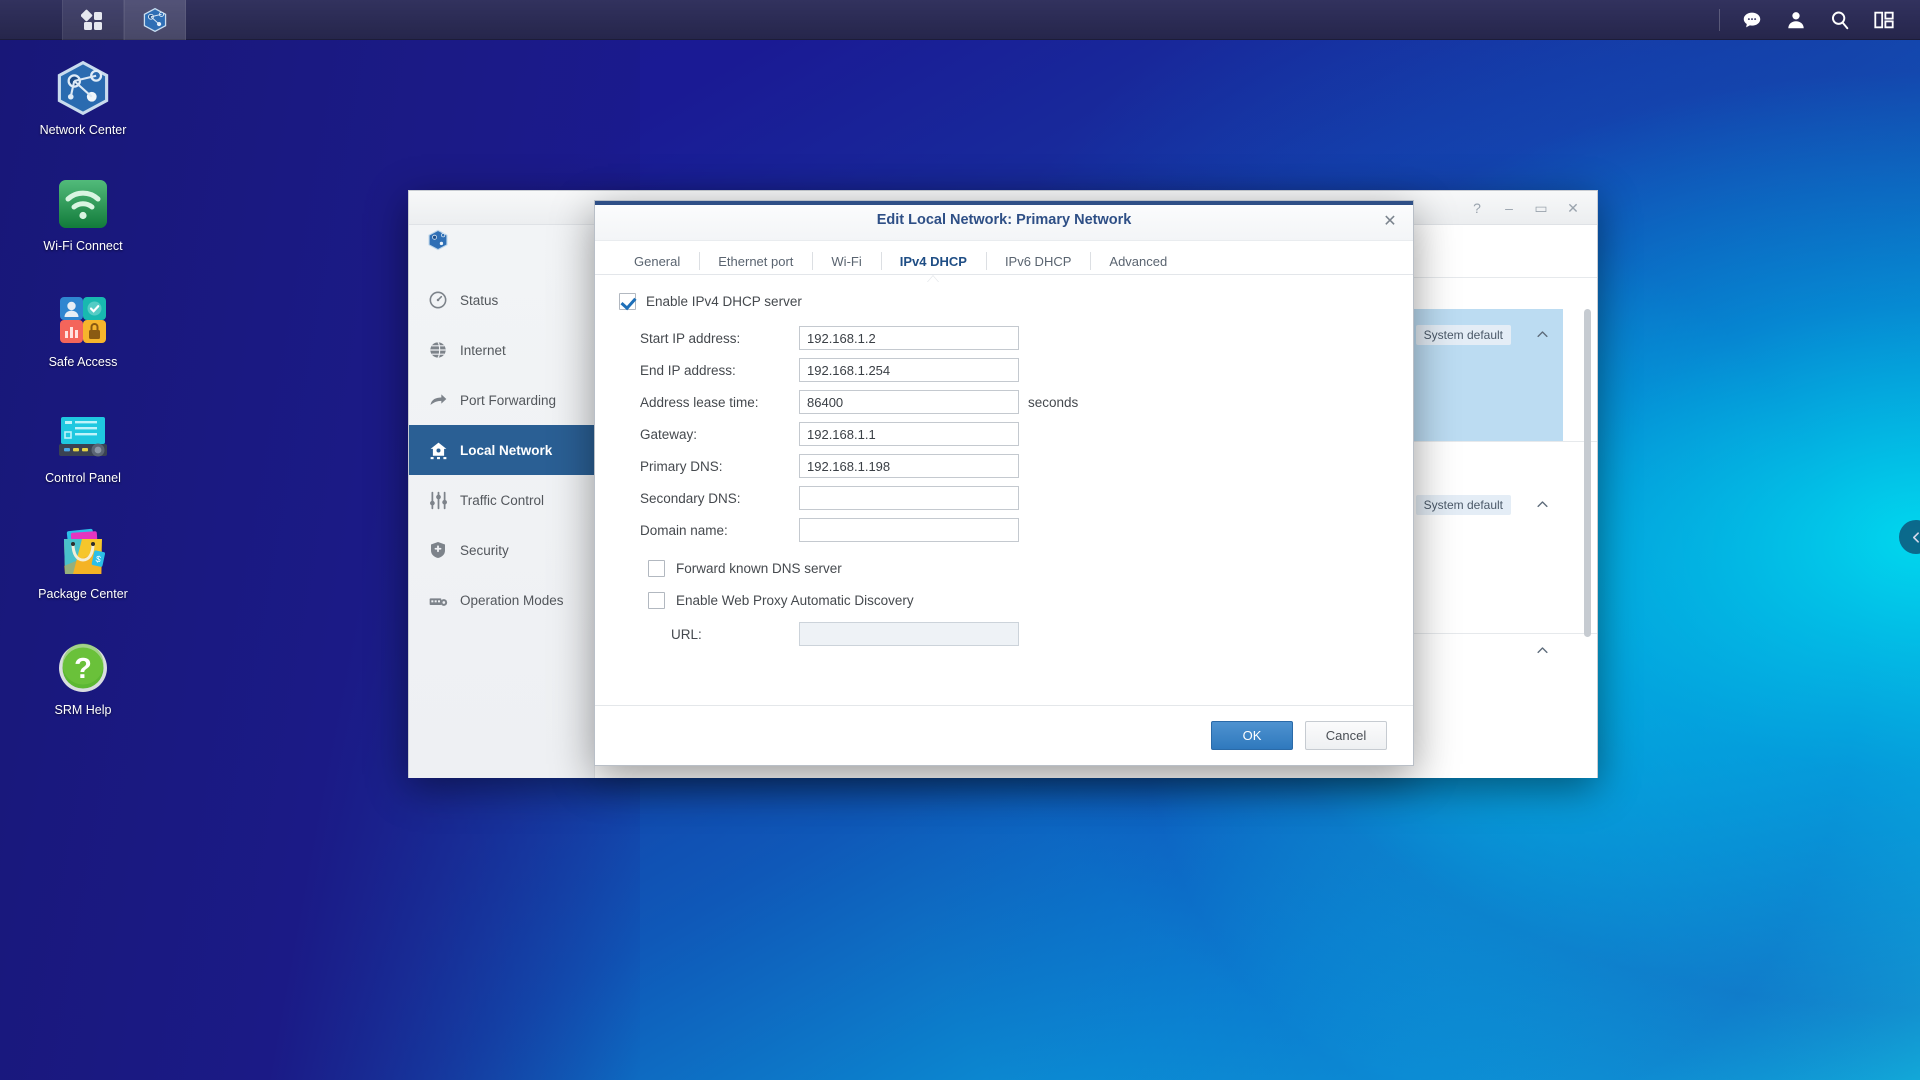  I want to click on gateway-input, so click(909, 434).